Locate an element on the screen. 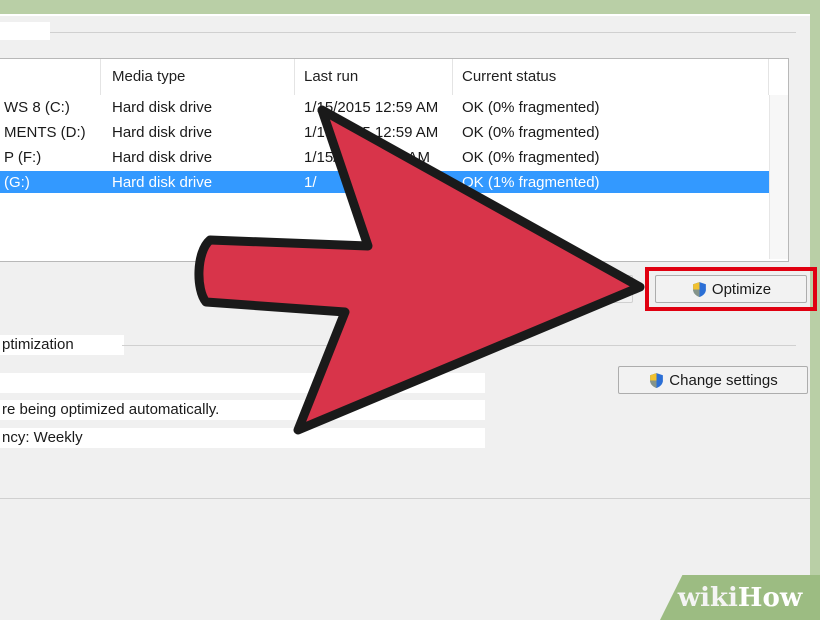 The height and width of the screenshot is (620, 820). drive-status: OK (1% fragmented) is located at coordinates (531, 182).